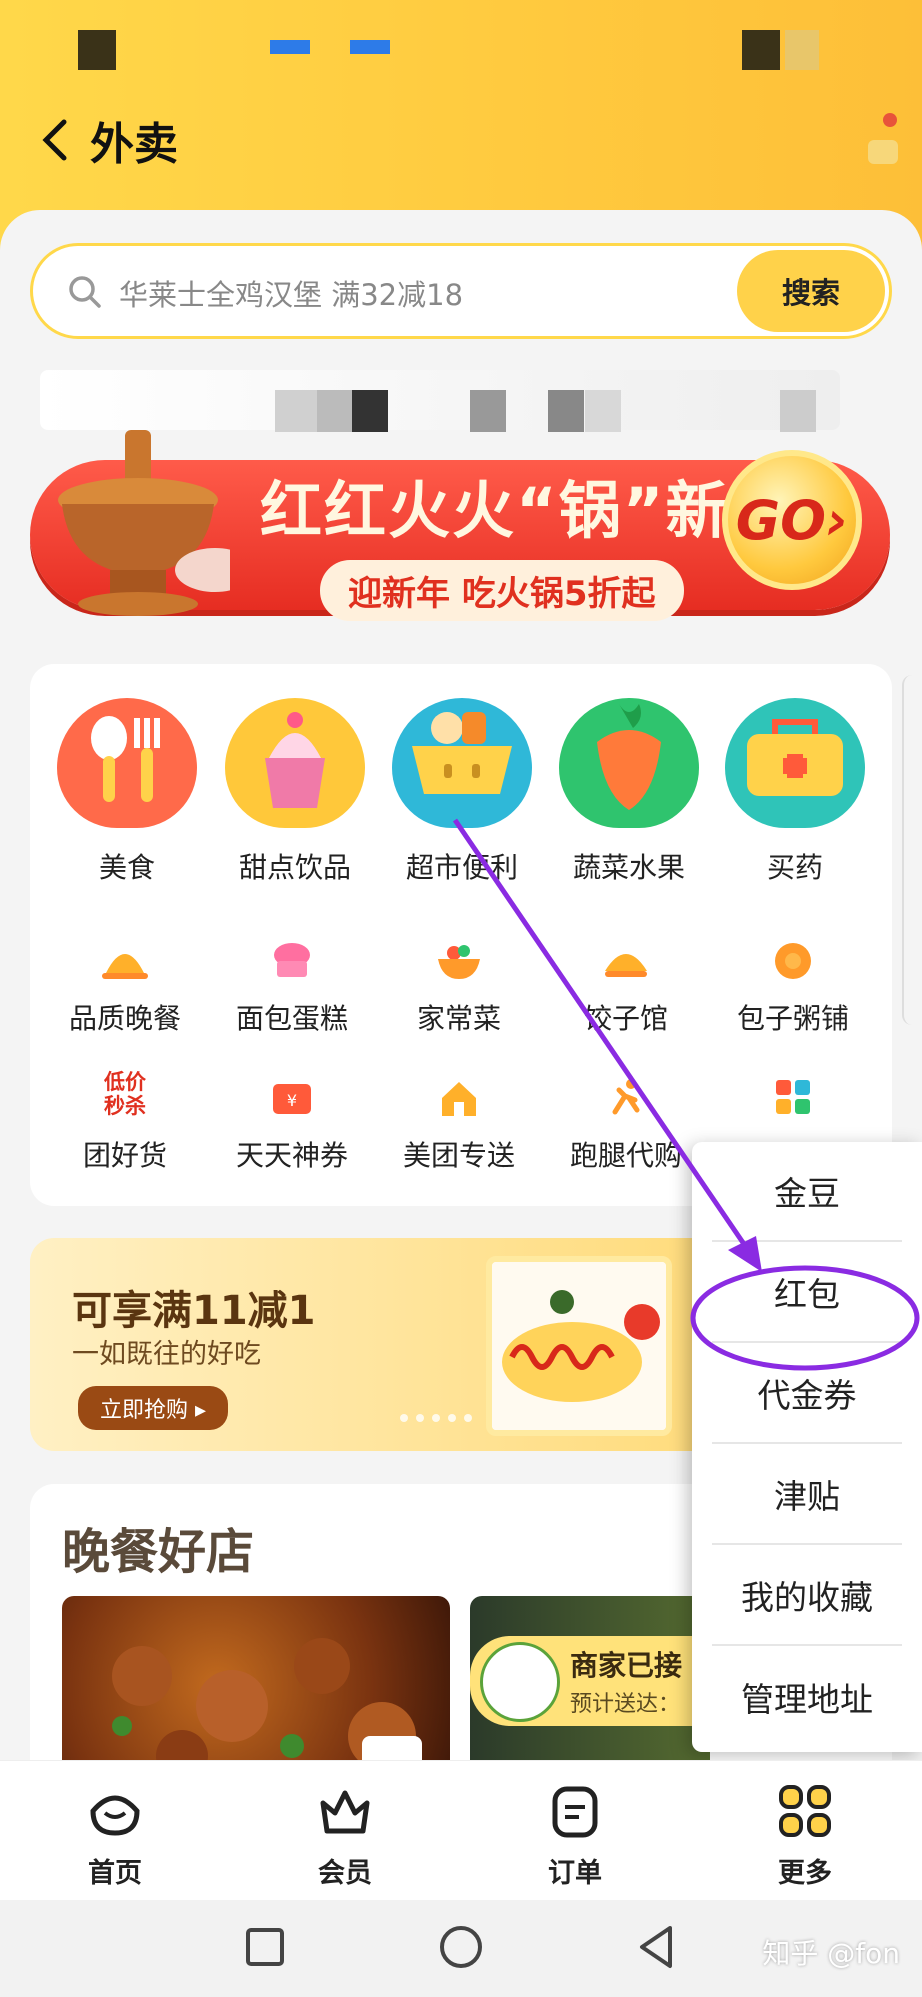  Describe the element at coordinates (147, 520) in the screenshot. I see `hotpot-icon` at that location.